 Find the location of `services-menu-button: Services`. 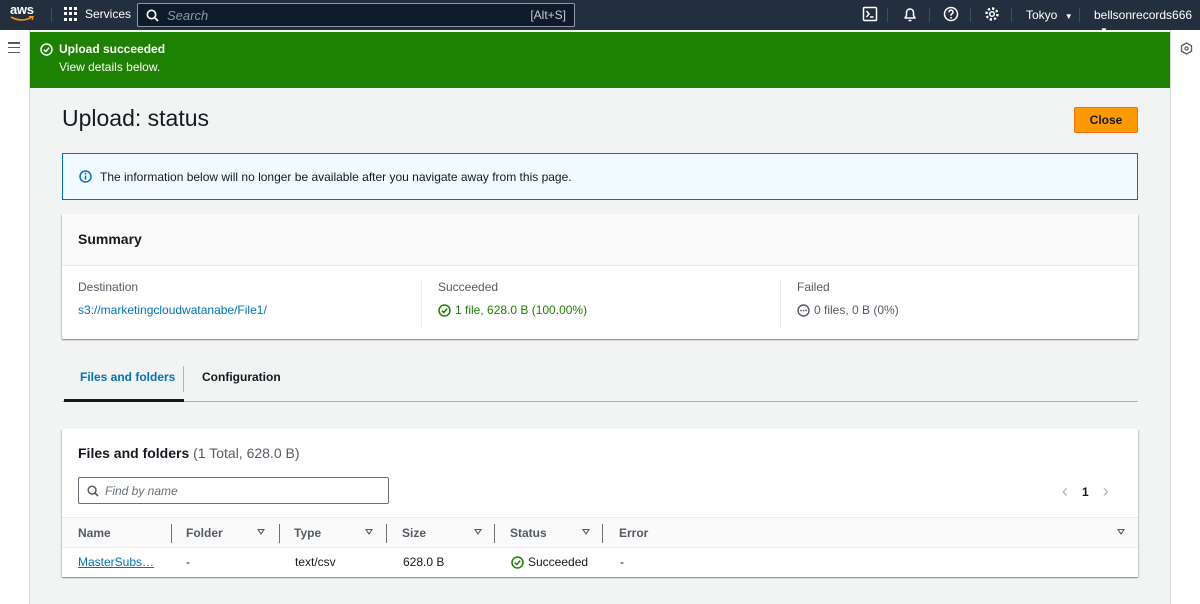

services-menu-button: Services is located at coordinates (97, 14).